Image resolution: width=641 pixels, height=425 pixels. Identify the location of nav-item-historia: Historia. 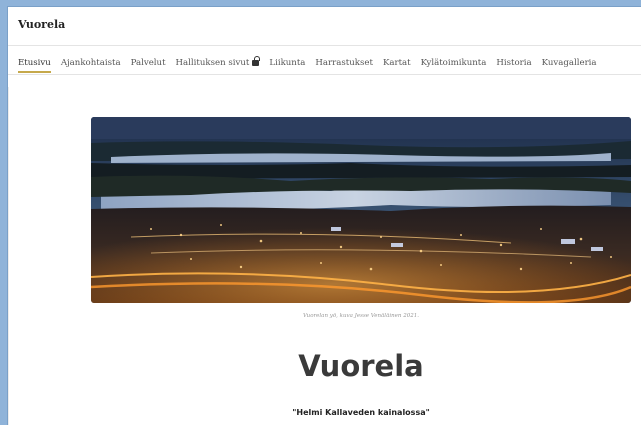
(513, 65).